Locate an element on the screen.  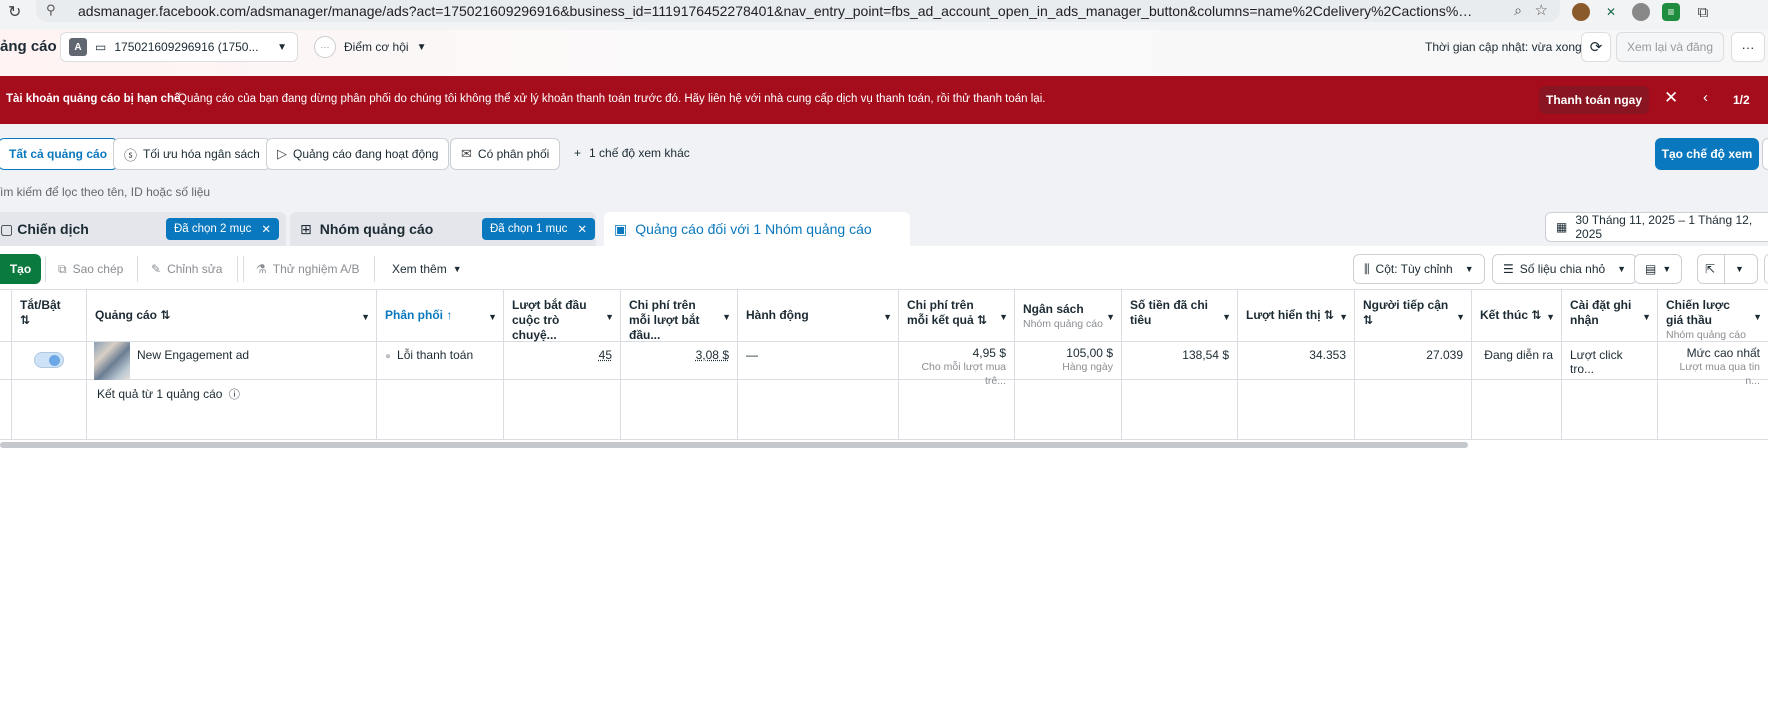
reports-dropdown: ▤ ▼ is located at coordinates (1658, 269).